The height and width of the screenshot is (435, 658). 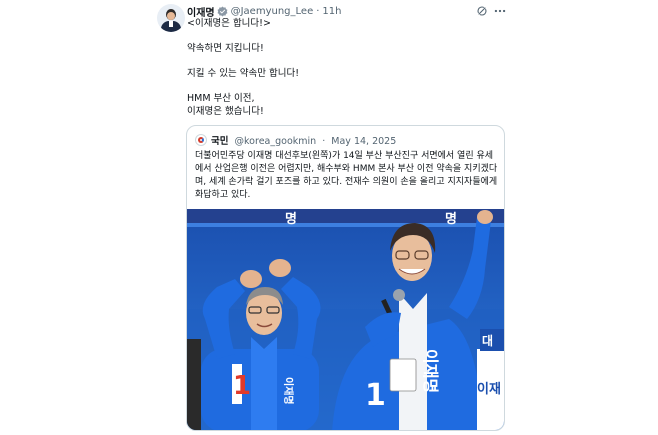 What do you see at coordinates (487, 341) in the screenshot?
I see `sign-text-top: 대` at bounding box center [487, 341].